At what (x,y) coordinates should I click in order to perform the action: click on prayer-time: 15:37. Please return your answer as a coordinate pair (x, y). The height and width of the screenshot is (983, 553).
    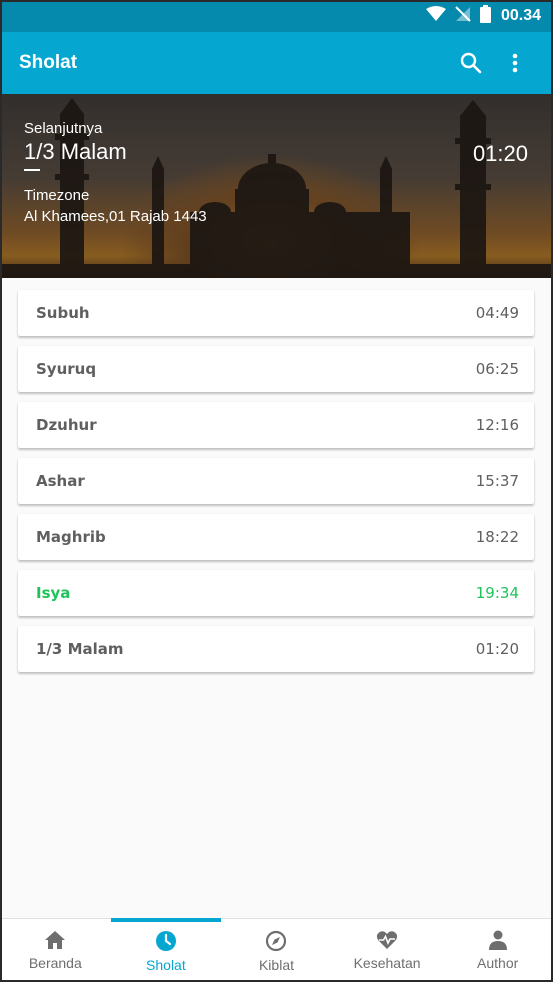
    Looking at the image, I should click on (497, 481).